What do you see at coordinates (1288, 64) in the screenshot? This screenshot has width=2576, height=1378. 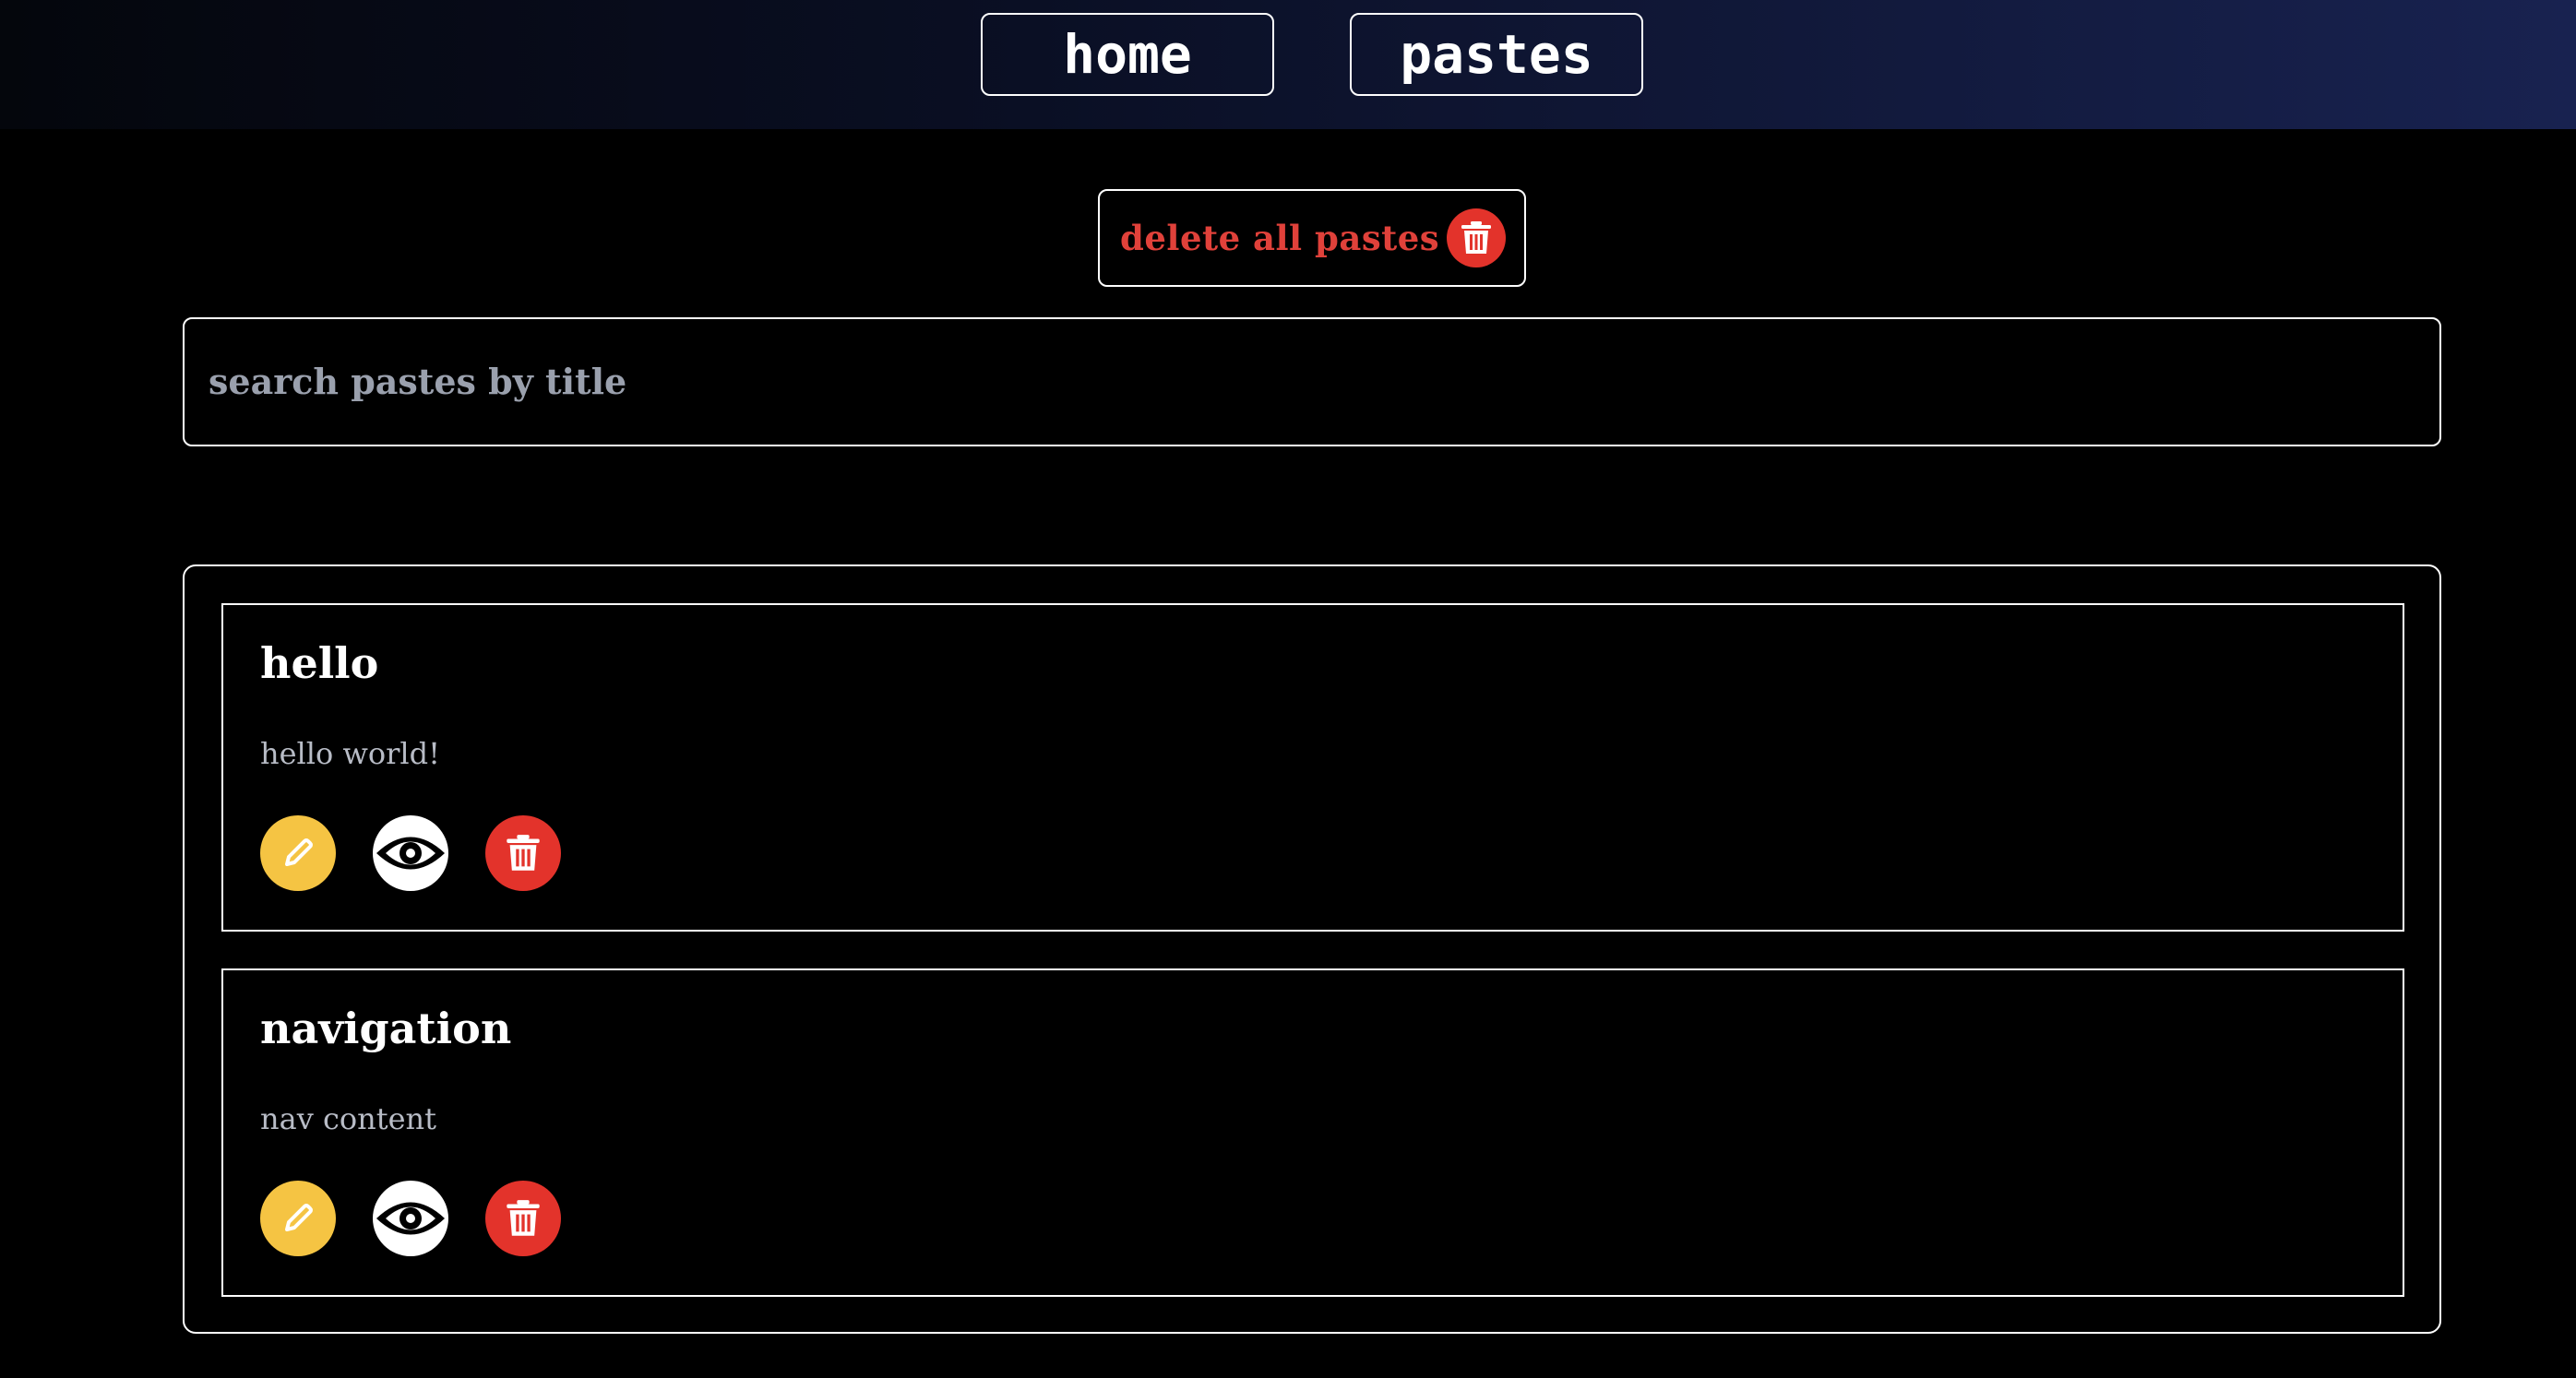 I see `top-navigation-bar: home pastes` at bounding box center [1288, 64].